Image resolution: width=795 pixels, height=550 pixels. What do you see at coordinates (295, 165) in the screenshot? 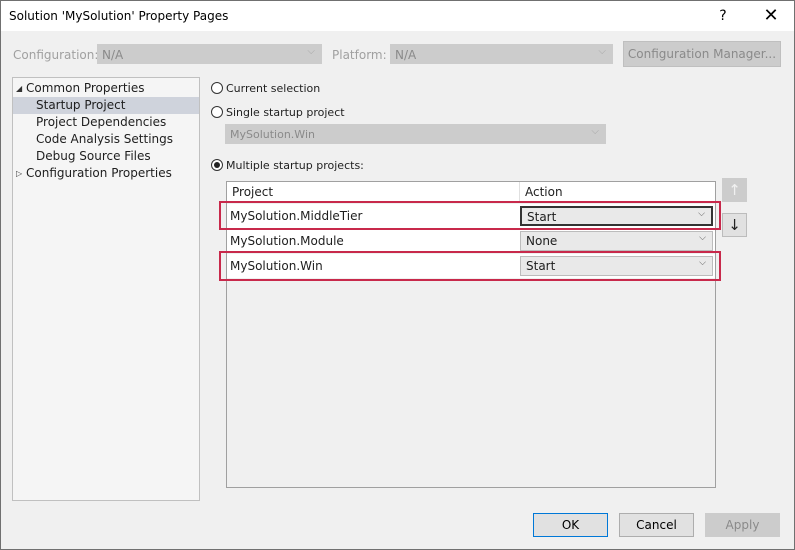
I see `multiple-startup-label: Multiple startup projects:` at bounding box center [295, 165].